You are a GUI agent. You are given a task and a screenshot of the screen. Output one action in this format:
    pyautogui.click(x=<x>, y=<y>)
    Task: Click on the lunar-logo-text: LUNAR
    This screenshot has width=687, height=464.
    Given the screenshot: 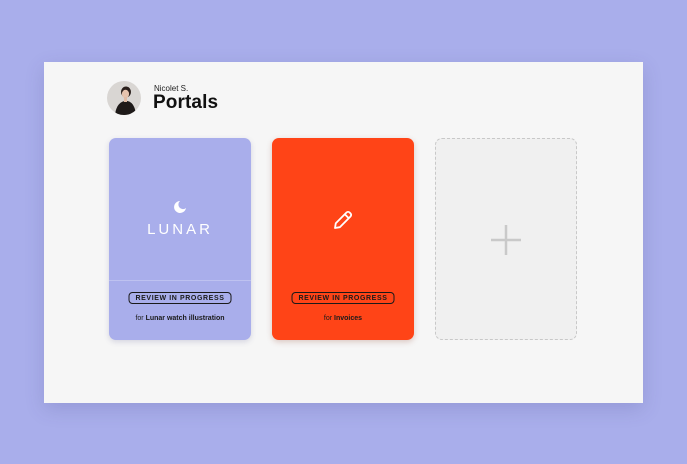 What is the action you would take?
    pyautogui.click(x=180, y=229)
    